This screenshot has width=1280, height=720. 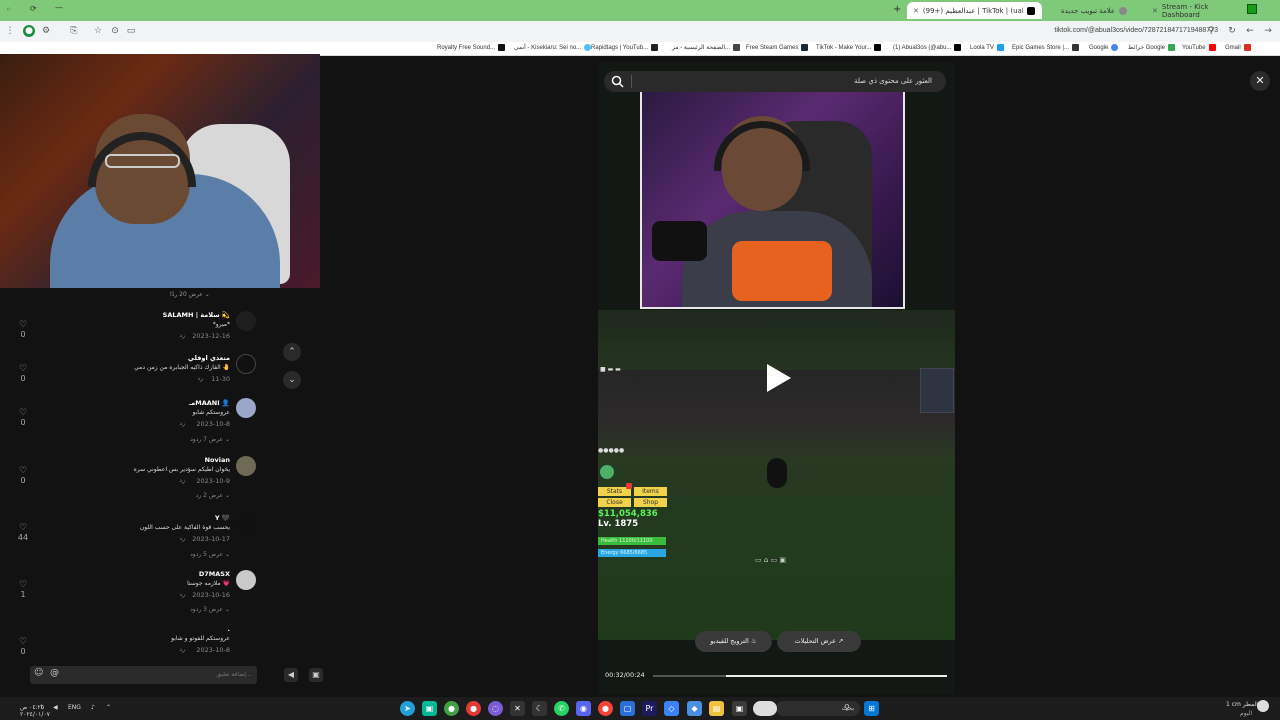 What do you see at coordinates (1211, 31) in the screenshot?
I see `site-info-icon: ⚲` at bounding box center [1211, 31].